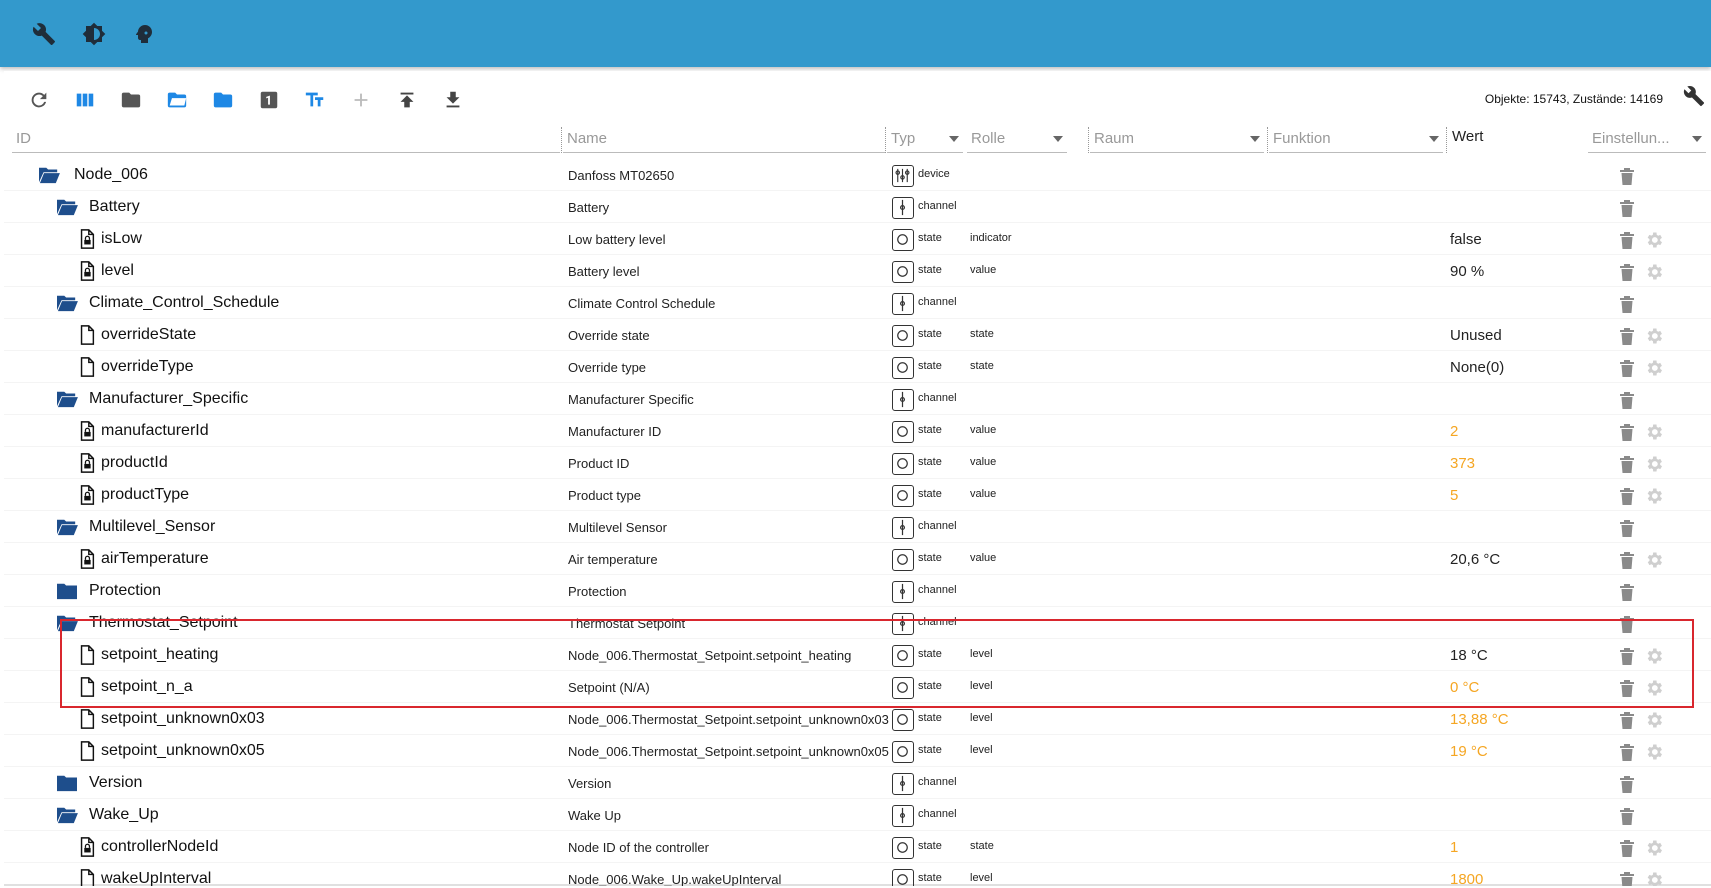  What do you see at coordinates (857, 431) in the screenshot?
I see `table-row: manufacturerId Manufacturer ID state value 2` at bounding box center [857, 431].